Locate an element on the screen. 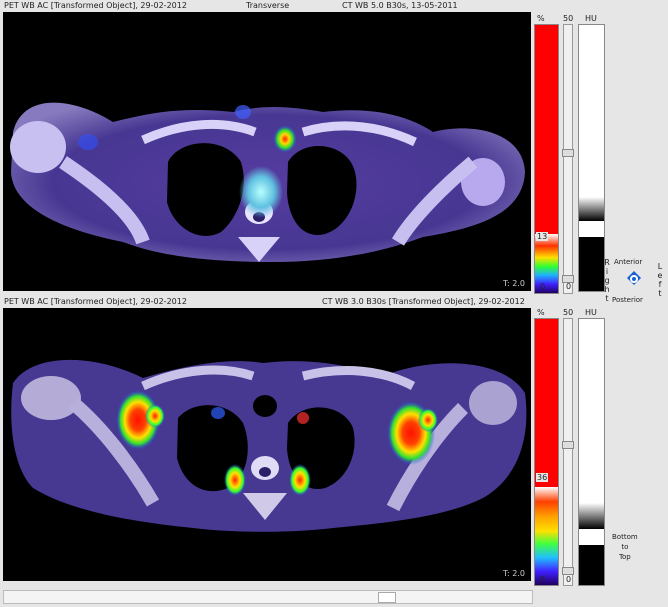 This screenshot has width=668, height=607. anterior-label: Anterior is located at coordinates (628, 262).